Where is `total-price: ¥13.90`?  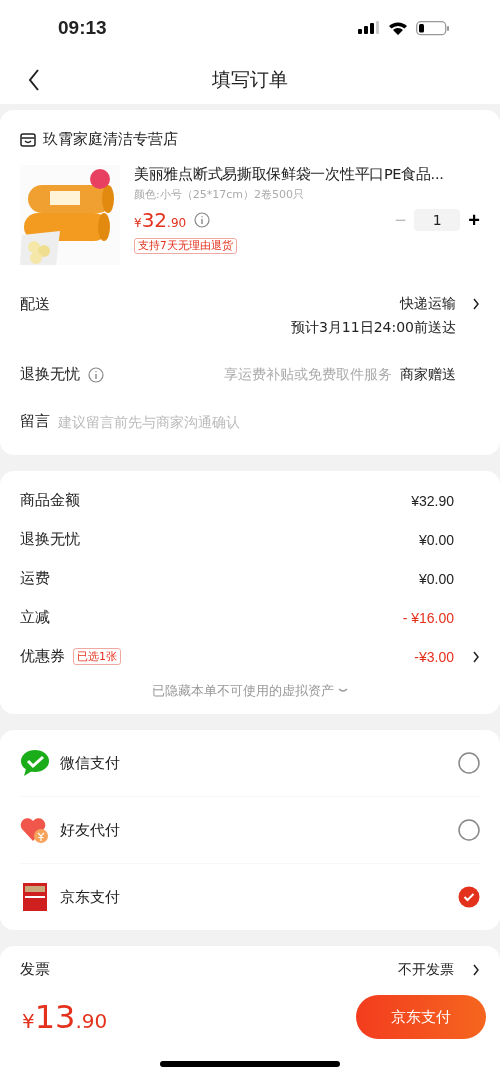
total-price: ¥13.90 is located at coordinates (65, 1017).